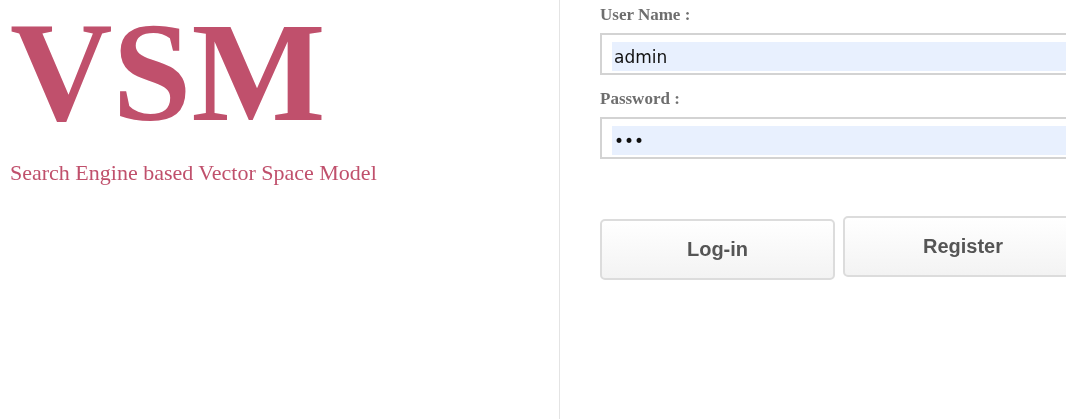  Describe the element at coordinates (193, 173) in the screenshot. I see `tagline: Search Engine based Vector Space Model` at that location.